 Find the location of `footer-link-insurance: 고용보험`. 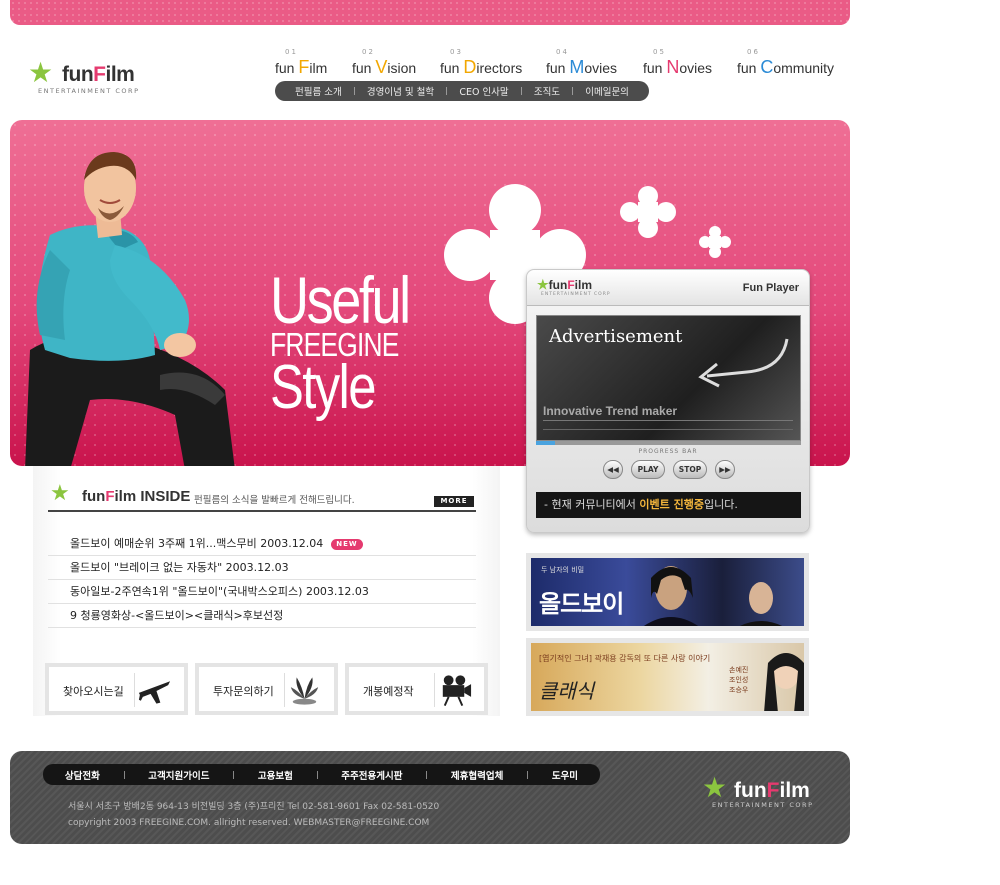

footer-link-insurance: 고용보험 is located at coordinates (275, 775).